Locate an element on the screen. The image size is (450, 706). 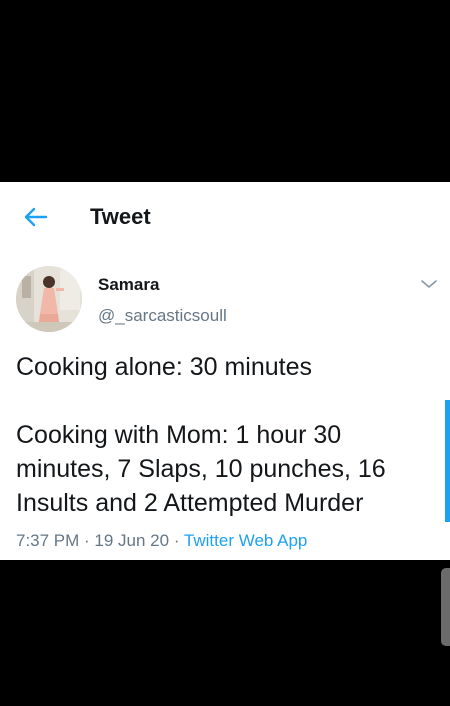
tweet-meta: 7:37 PM · 19 Jun 20 · Twitter Web App is located at coordinates (161, 541).